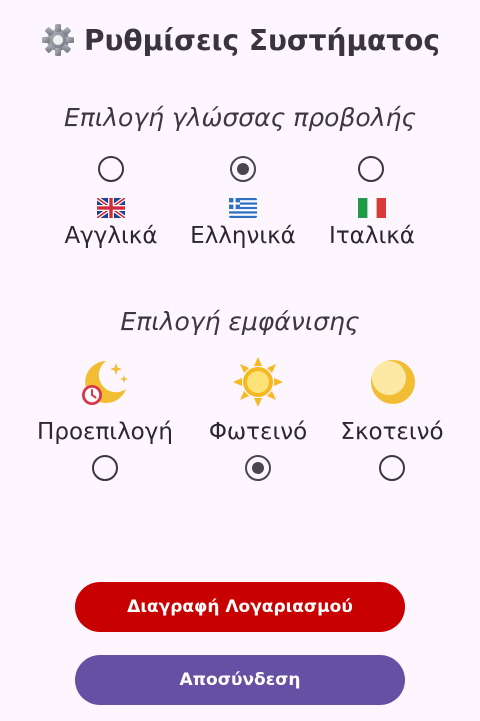  What do you see at coordinates (111, 208) in the screenshot?
I see `uk-flag-icon` at bounding box center [111, 208].